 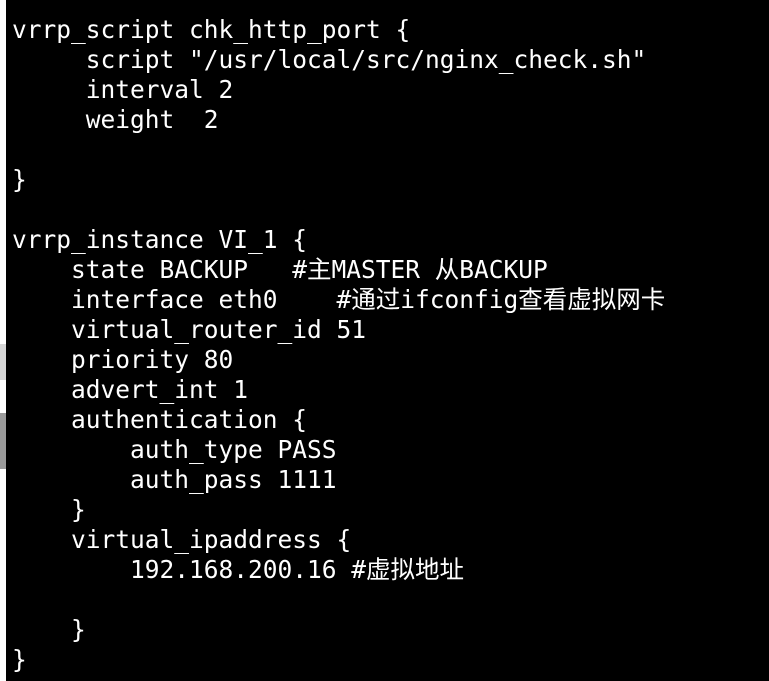 What do you see at coordinates (182, 539) in the screenshot?
I see `code-line: virtual_ipaddress {` at bounding box center [182, 539].